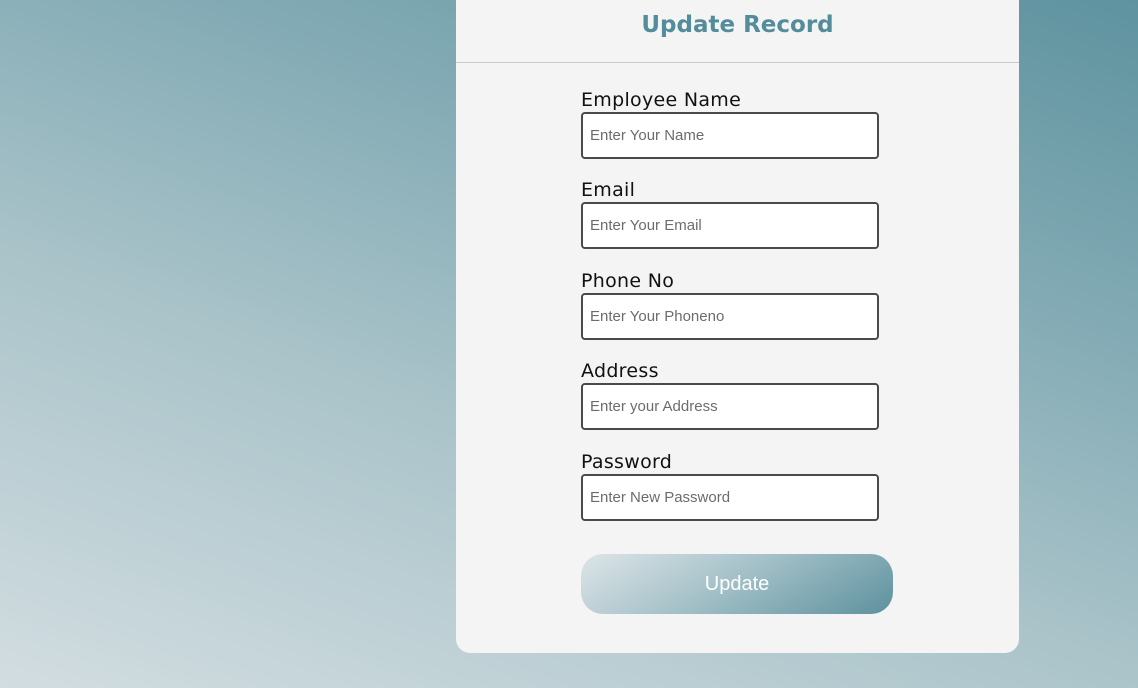  I want to click on email-field-group: Email, so click(731, 214).